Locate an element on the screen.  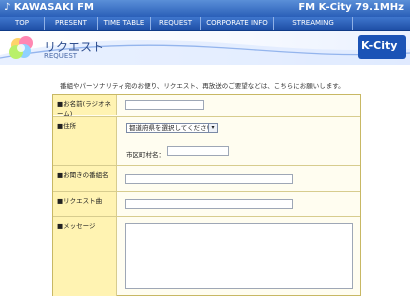
chevron-down-icon: ▾ is located at coordinates (212, 128).